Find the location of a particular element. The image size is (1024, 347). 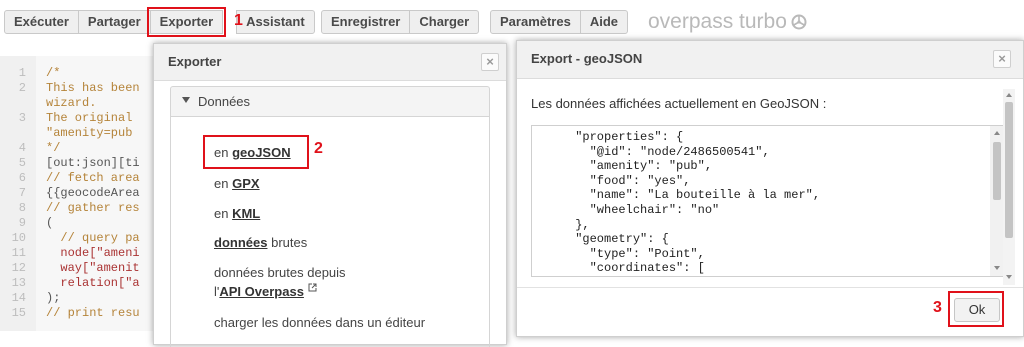

line-code: ); is located at coordinates (53, 298).